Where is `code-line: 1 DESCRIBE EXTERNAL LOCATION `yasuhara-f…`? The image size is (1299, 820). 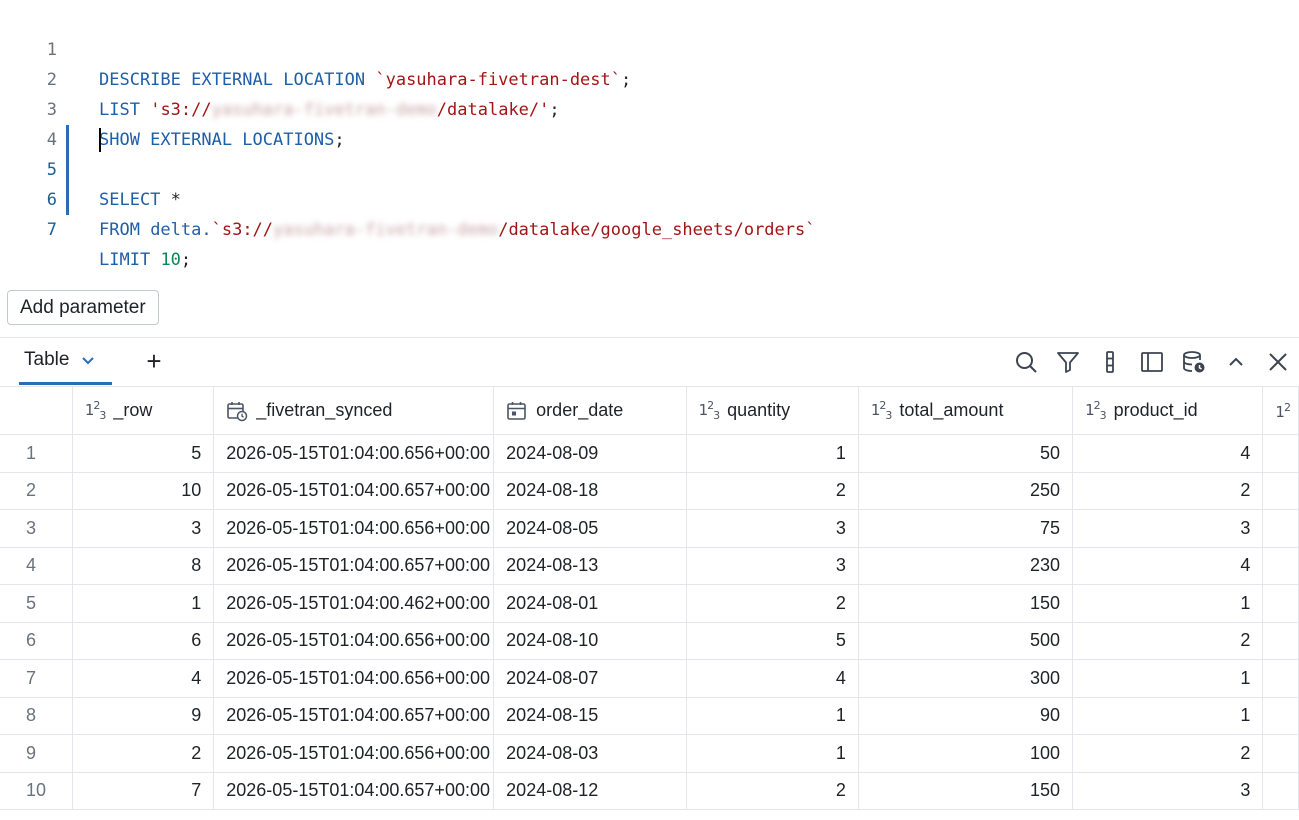 code-line: 1 DESCRIBE EXTERNAL LOCATION `yasuhara-f… is located at coordinates (649, 47).